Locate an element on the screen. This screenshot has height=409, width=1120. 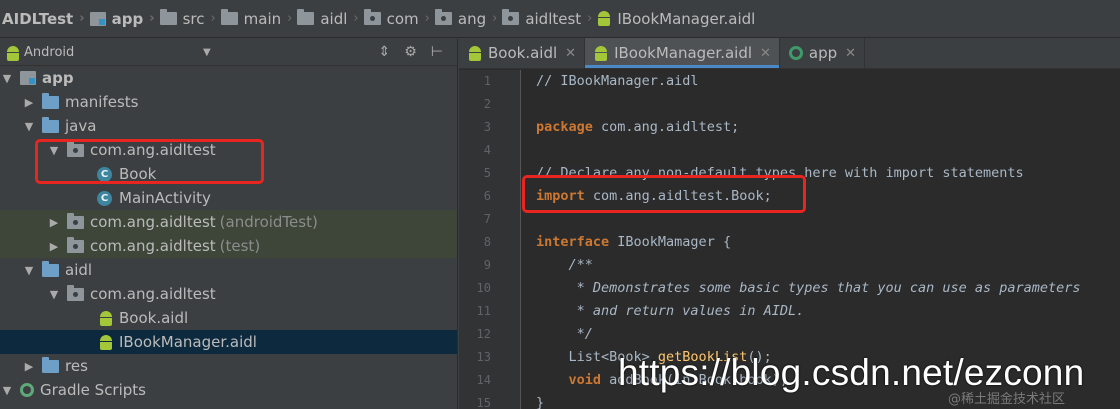
chevron-down-icon: ▼ is located at coordinates (207, 52).